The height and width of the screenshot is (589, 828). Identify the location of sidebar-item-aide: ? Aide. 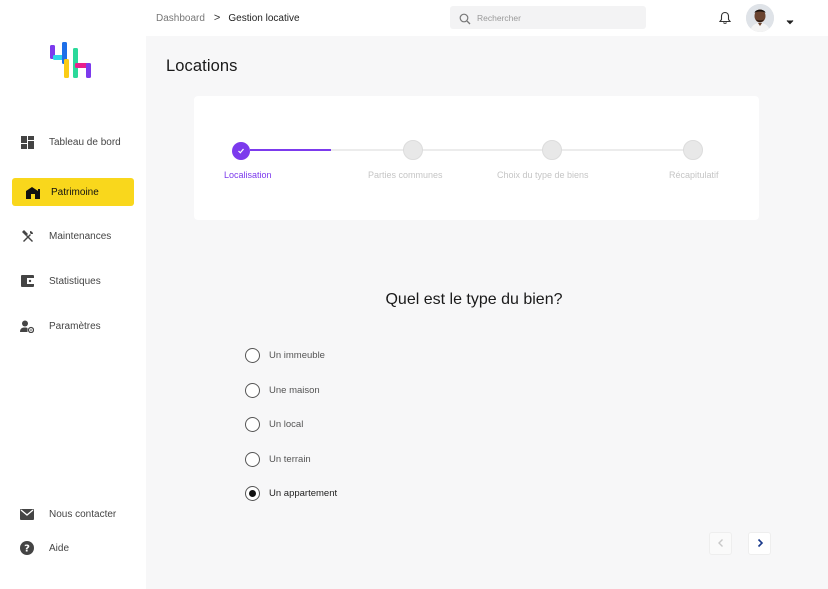
(73, 548).